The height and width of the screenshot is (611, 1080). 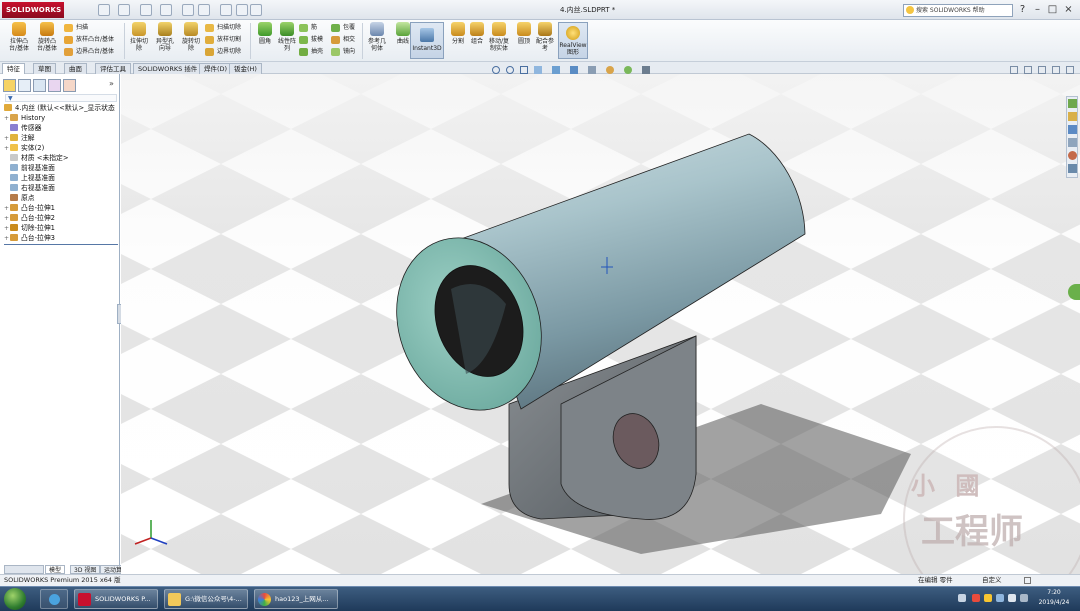 I want to click on view-orientation-icon, so click(x=556, y=70).